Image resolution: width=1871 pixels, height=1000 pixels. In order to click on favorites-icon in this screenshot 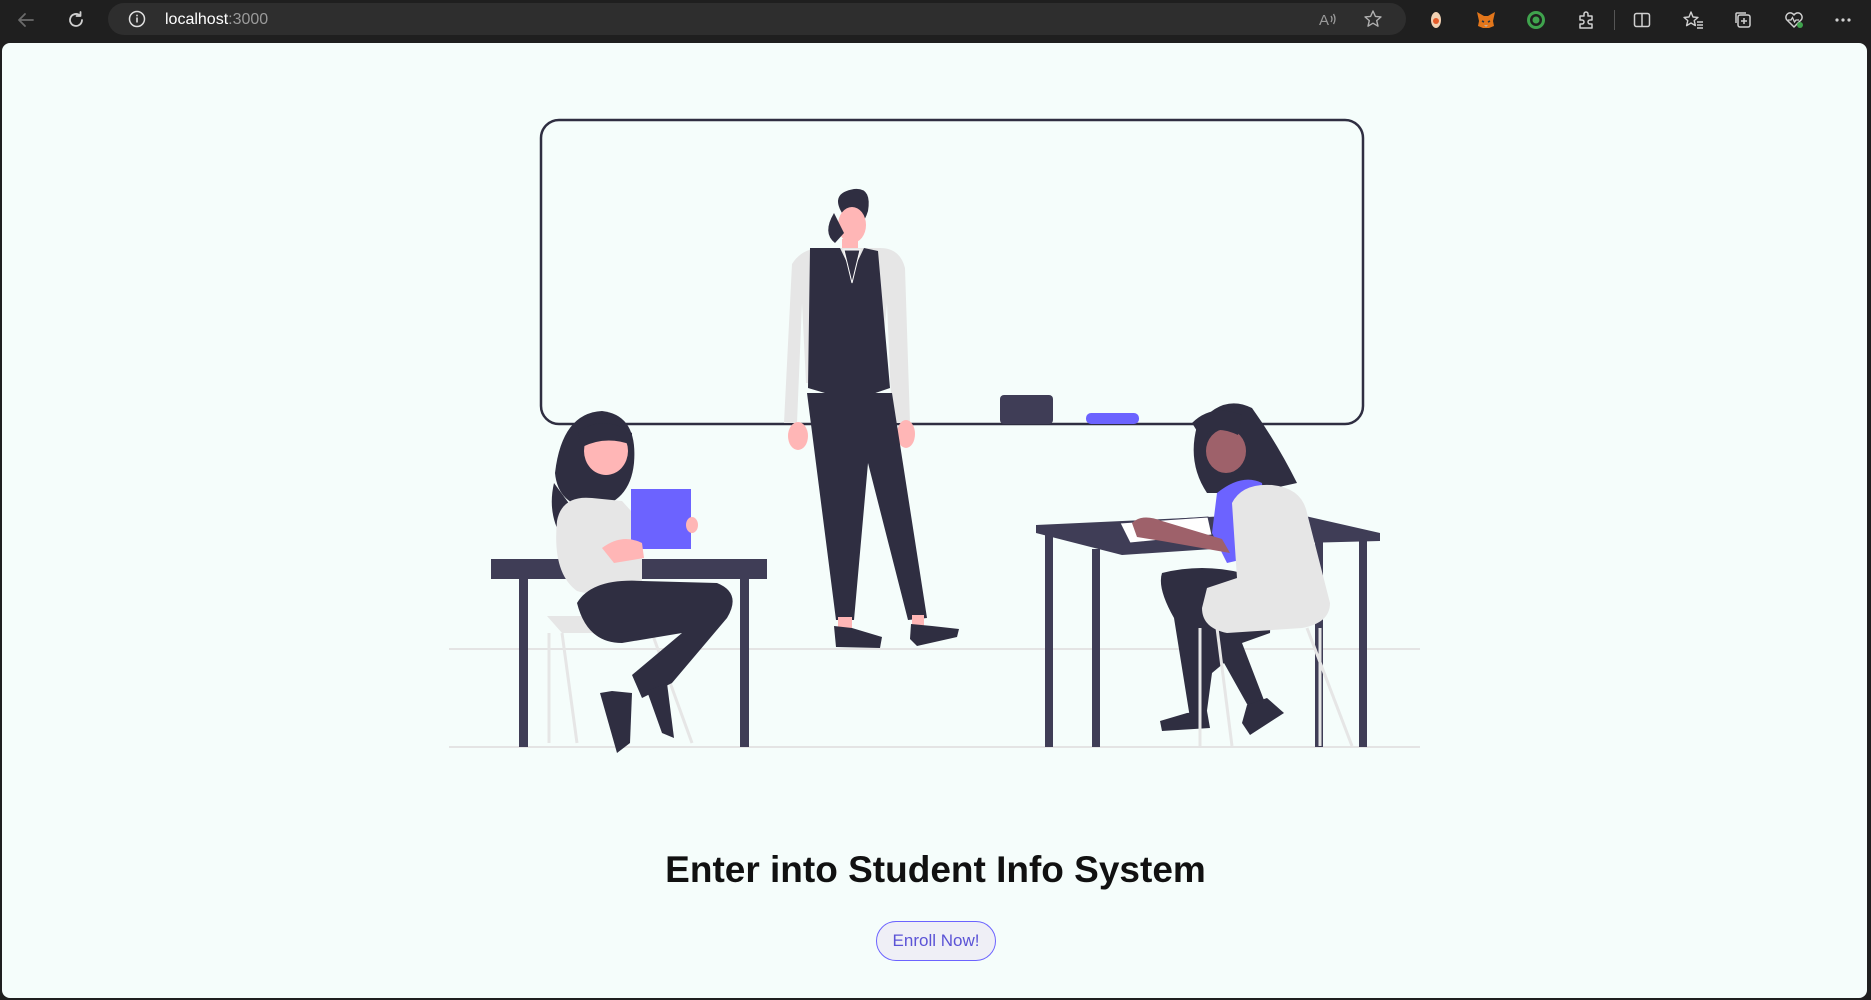, I will do `click(1693, 20)`.